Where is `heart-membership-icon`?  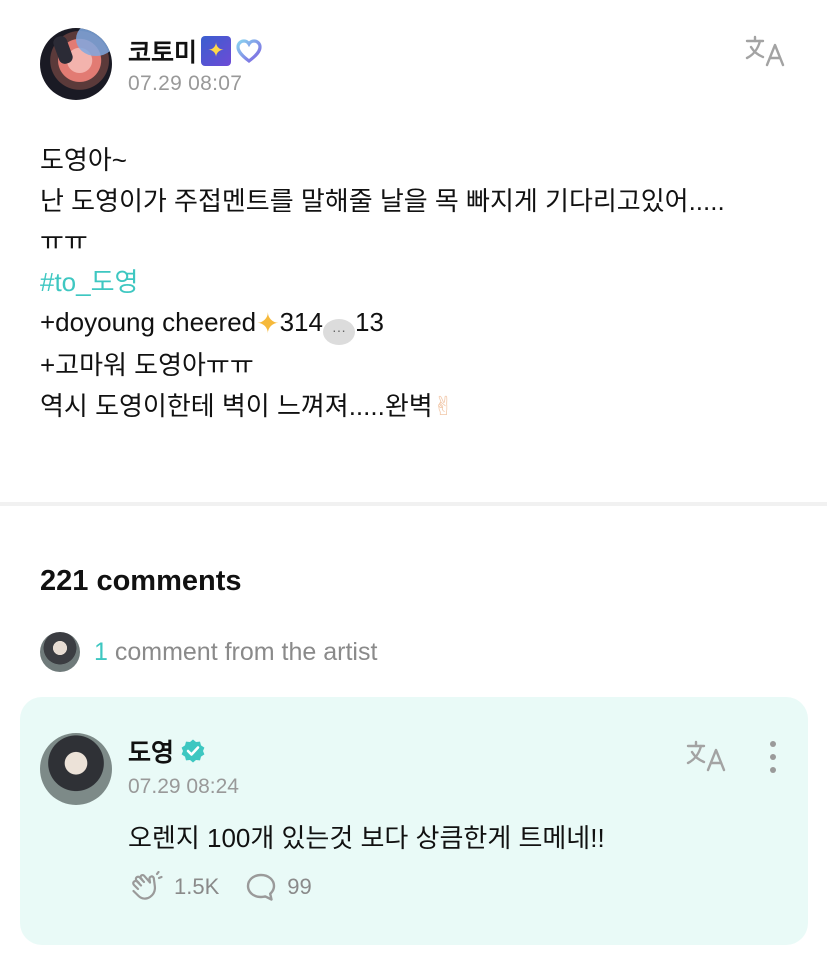 heart-membership-icon is located at coordinates (249, 51).